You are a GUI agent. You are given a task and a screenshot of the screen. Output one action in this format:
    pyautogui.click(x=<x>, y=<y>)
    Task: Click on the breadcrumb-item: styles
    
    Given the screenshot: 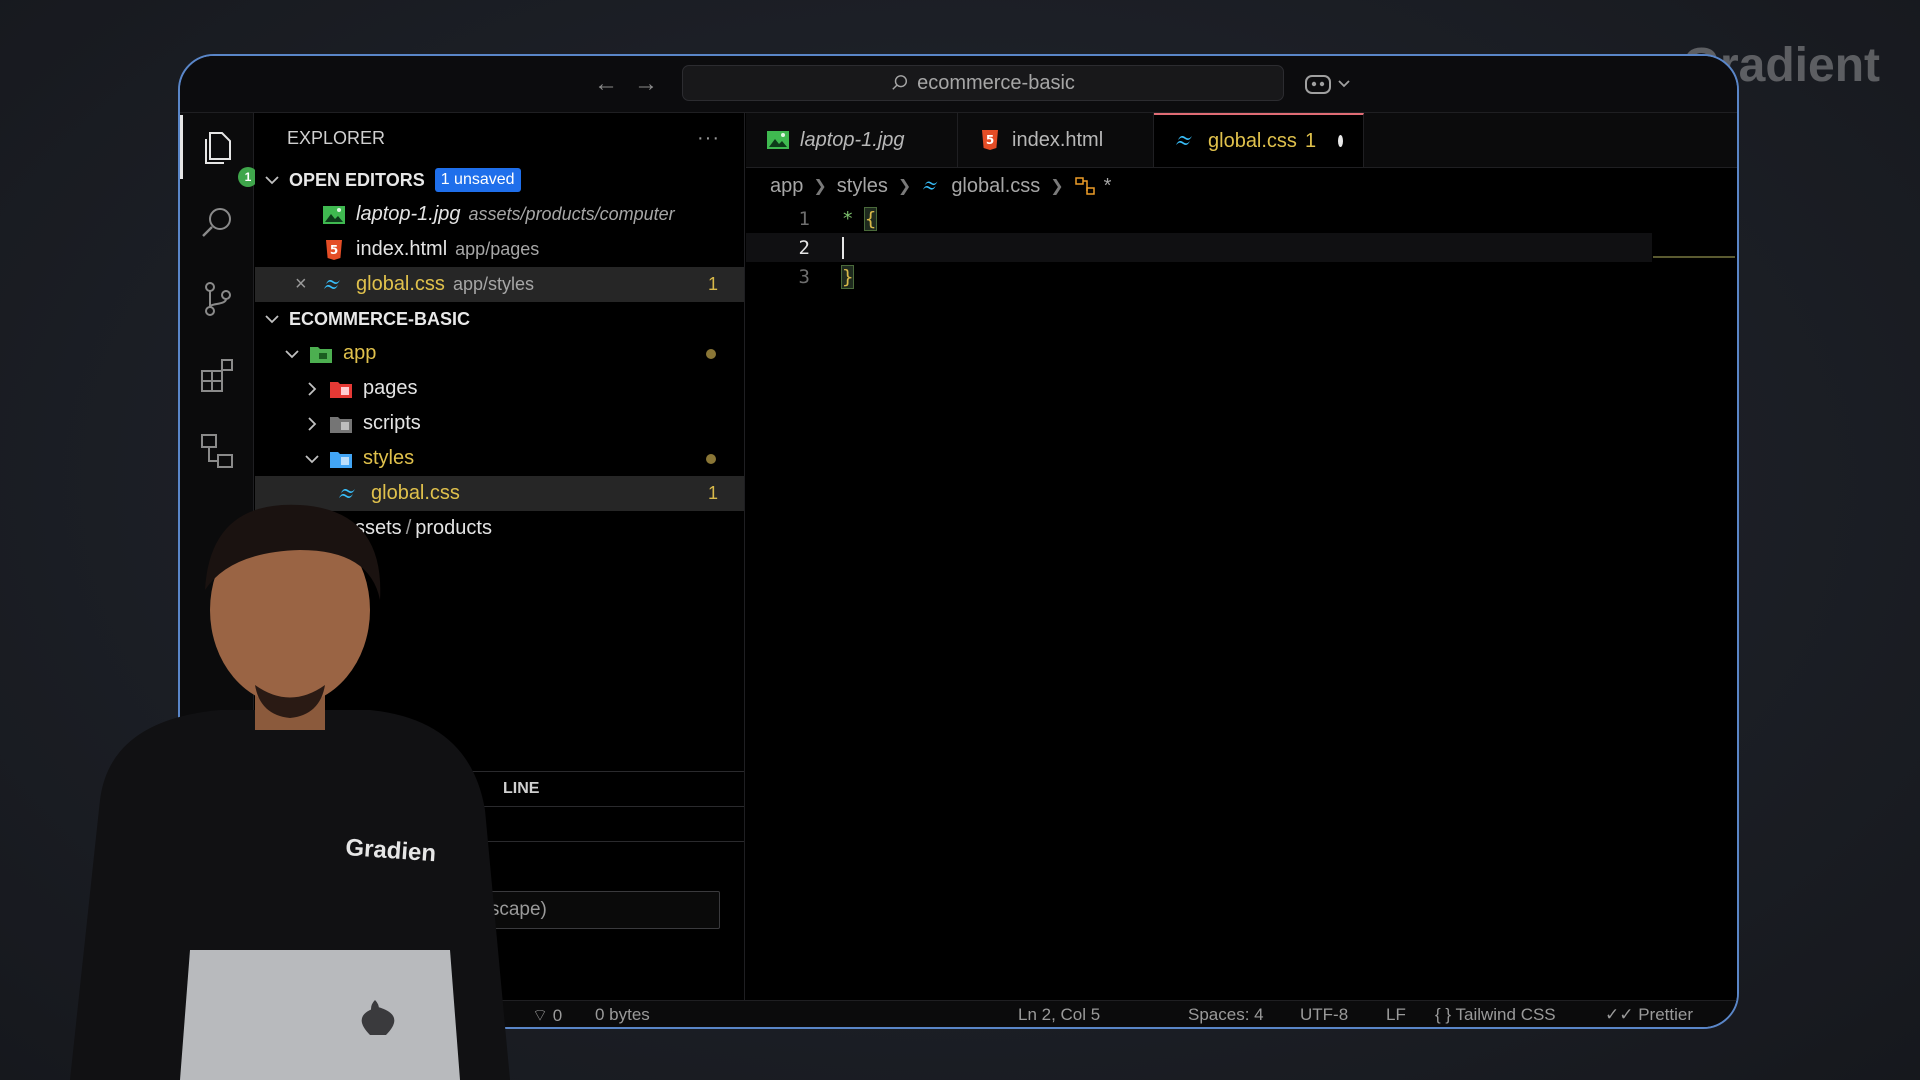 What is the action you would take?
    pyautogui.click(x=862, y=186)
    